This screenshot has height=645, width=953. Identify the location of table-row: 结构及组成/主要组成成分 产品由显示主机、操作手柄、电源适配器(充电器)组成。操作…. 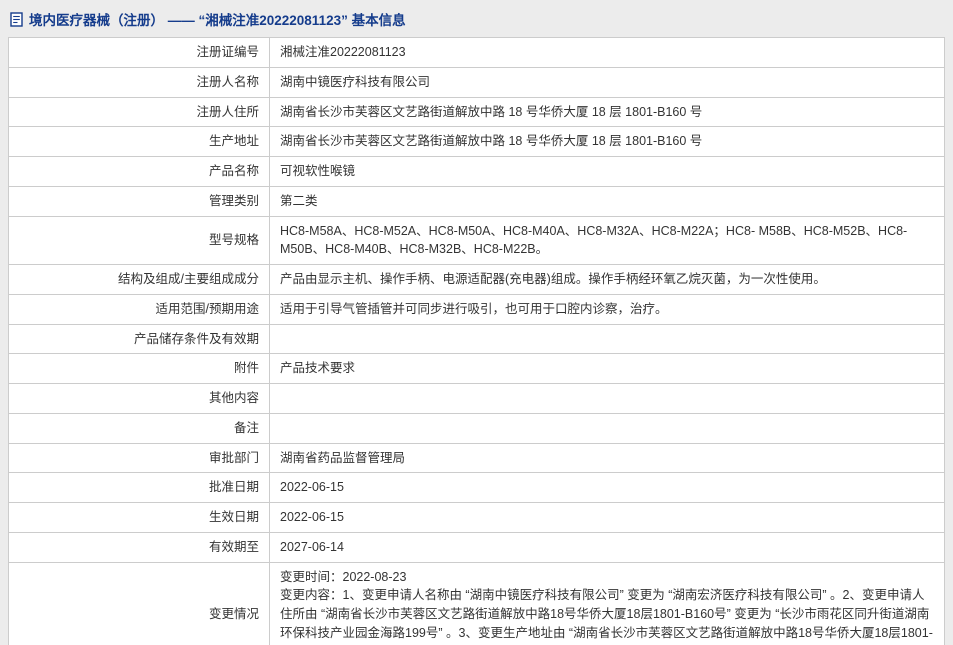
(476, 279).